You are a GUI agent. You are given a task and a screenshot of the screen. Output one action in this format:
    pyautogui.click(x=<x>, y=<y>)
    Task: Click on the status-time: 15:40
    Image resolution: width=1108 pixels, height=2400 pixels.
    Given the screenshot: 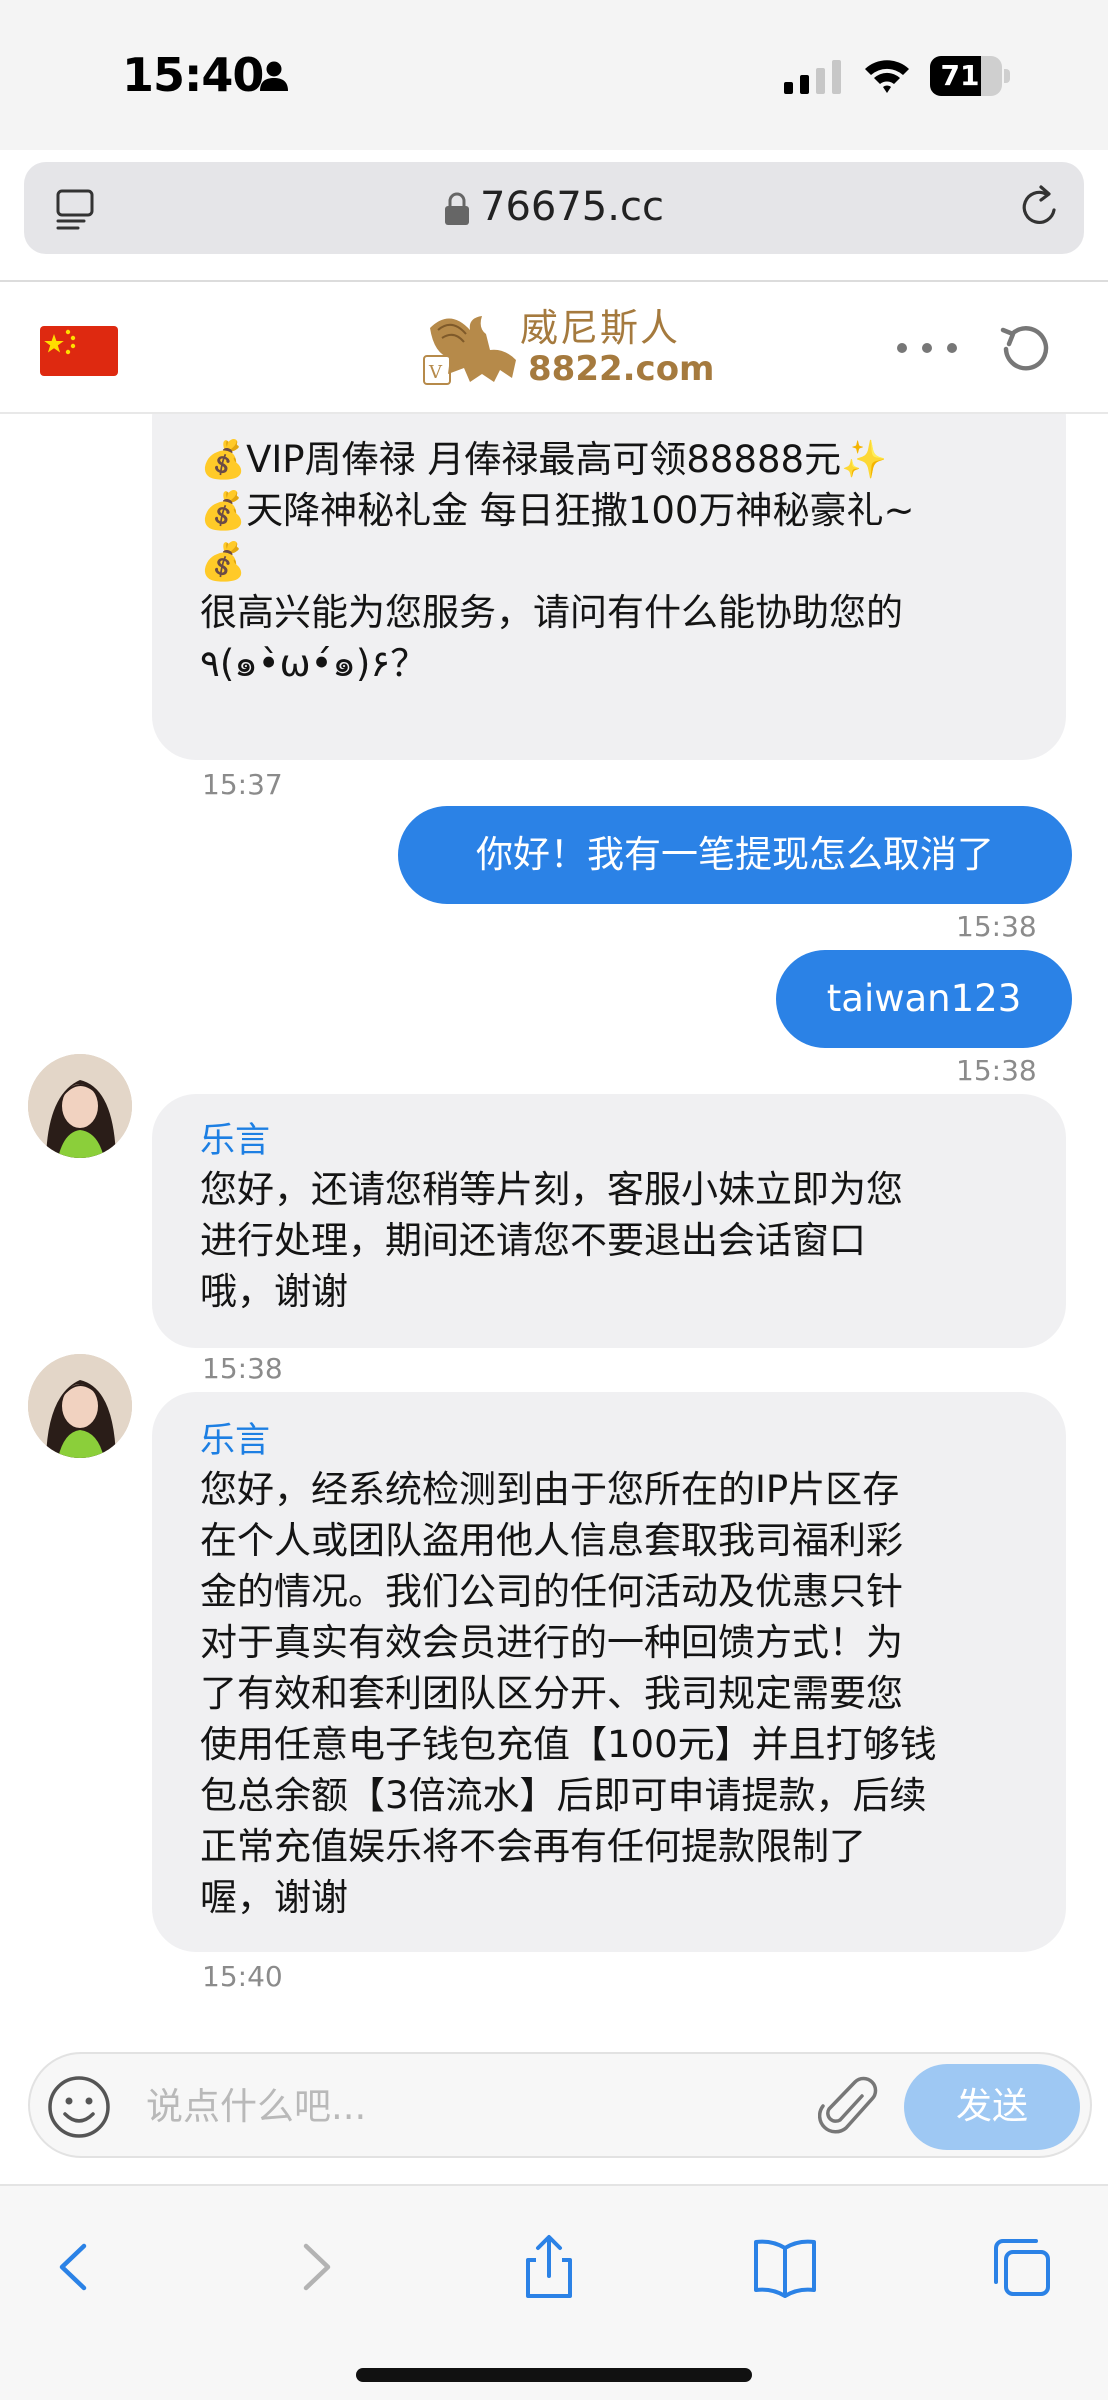 What is the action you would take?
    pyautogui.click(x=193, y=75)
    